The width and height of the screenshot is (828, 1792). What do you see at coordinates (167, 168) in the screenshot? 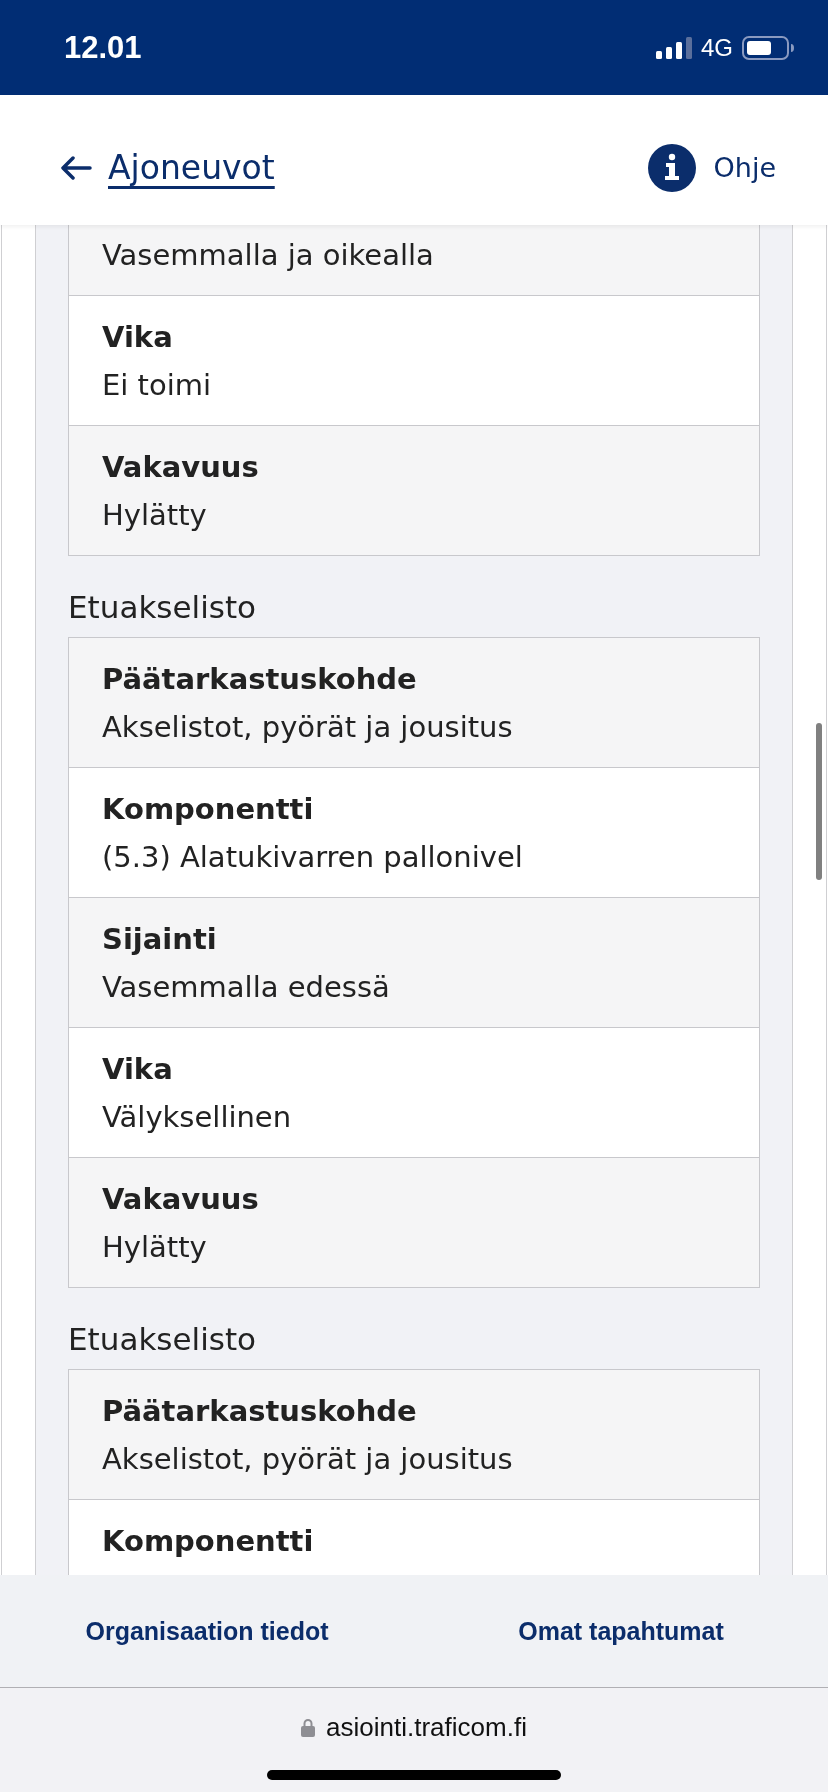
I see `back-link: Ajoneuvot` at bounding box center [167, 168].